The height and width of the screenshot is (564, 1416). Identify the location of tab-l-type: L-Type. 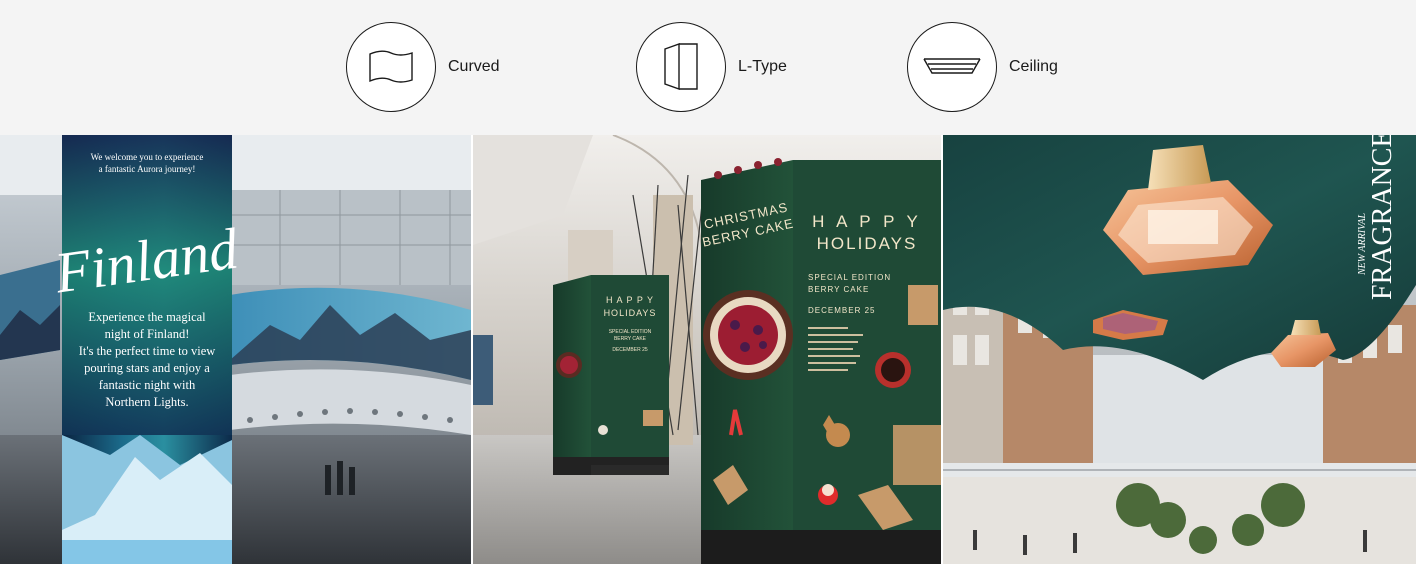
(711, 67).